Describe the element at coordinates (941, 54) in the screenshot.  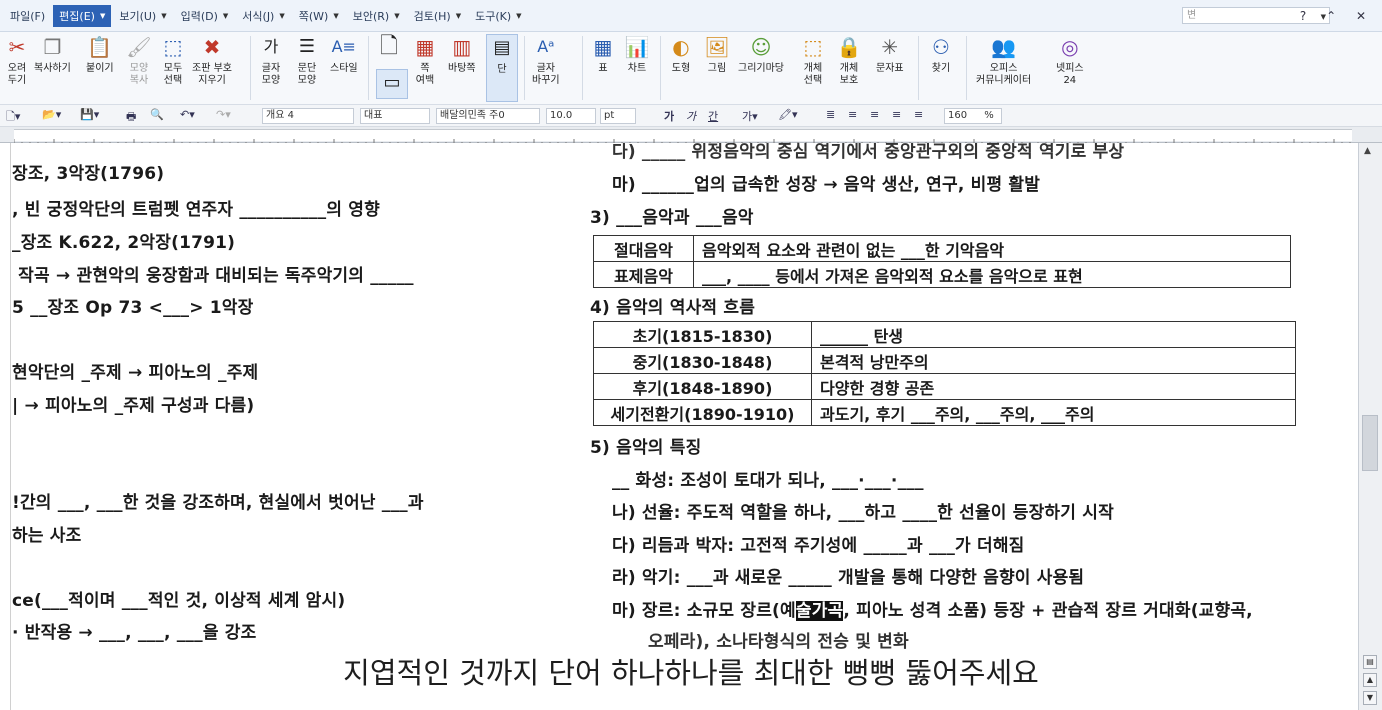
I see `find-button: ⚇ 찾기` at that location.